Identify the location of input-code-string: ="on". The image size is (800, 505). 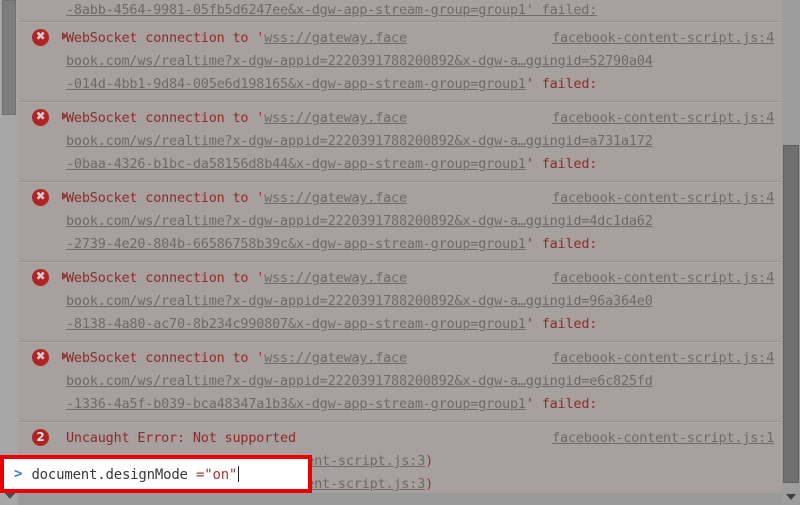
(217, 474).